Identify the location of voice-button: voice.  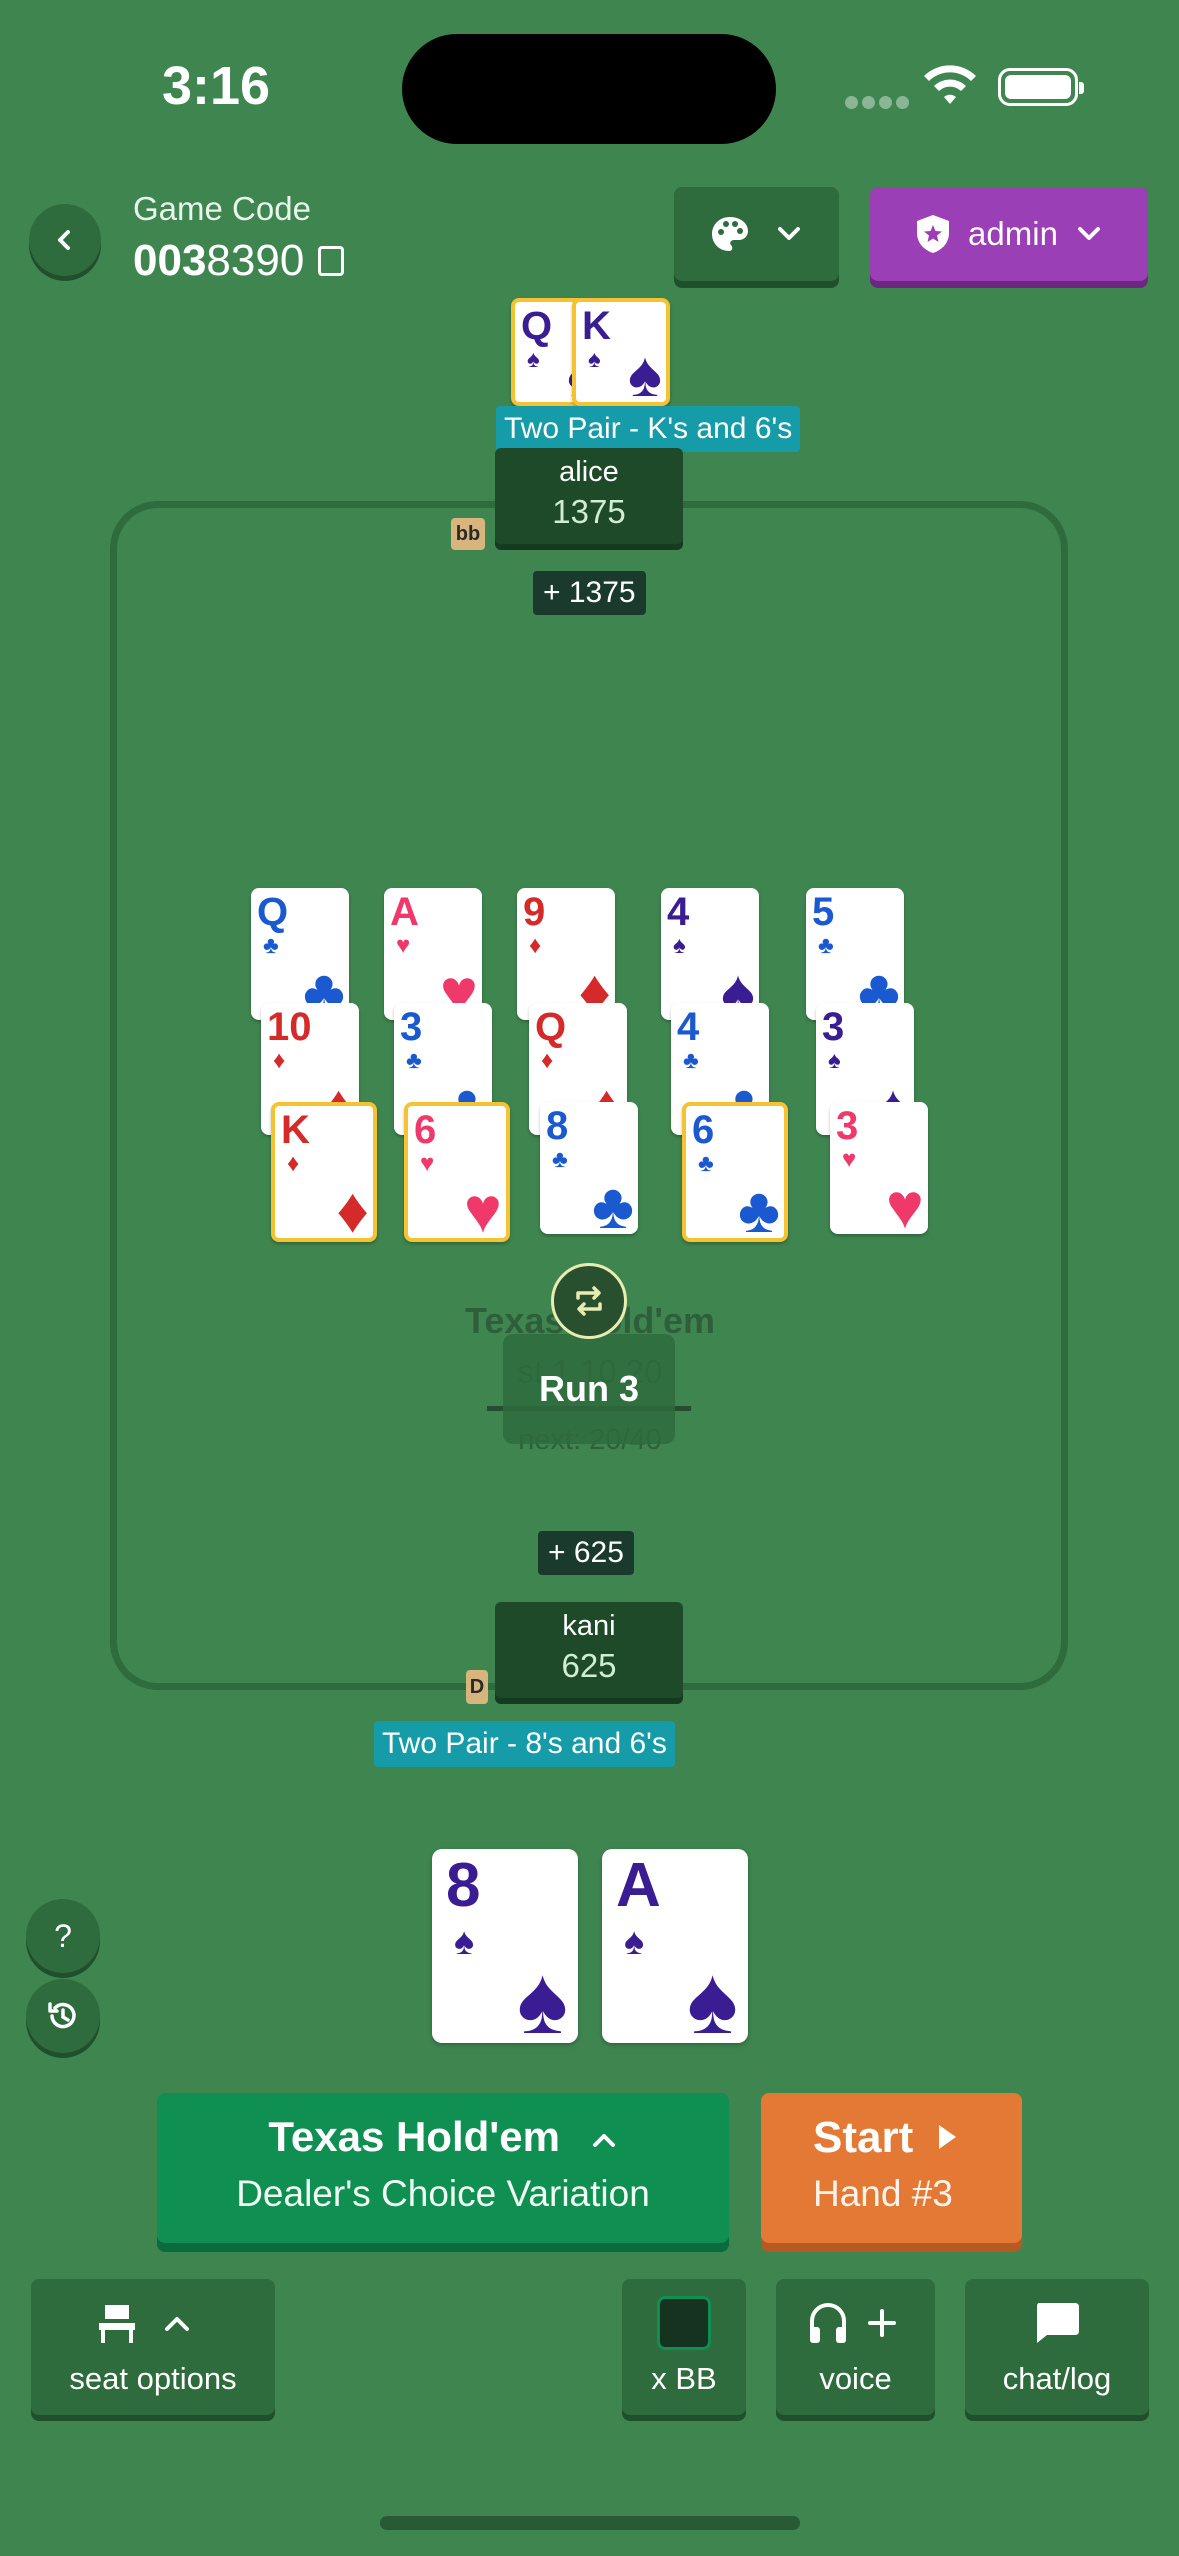
(855, 2347).